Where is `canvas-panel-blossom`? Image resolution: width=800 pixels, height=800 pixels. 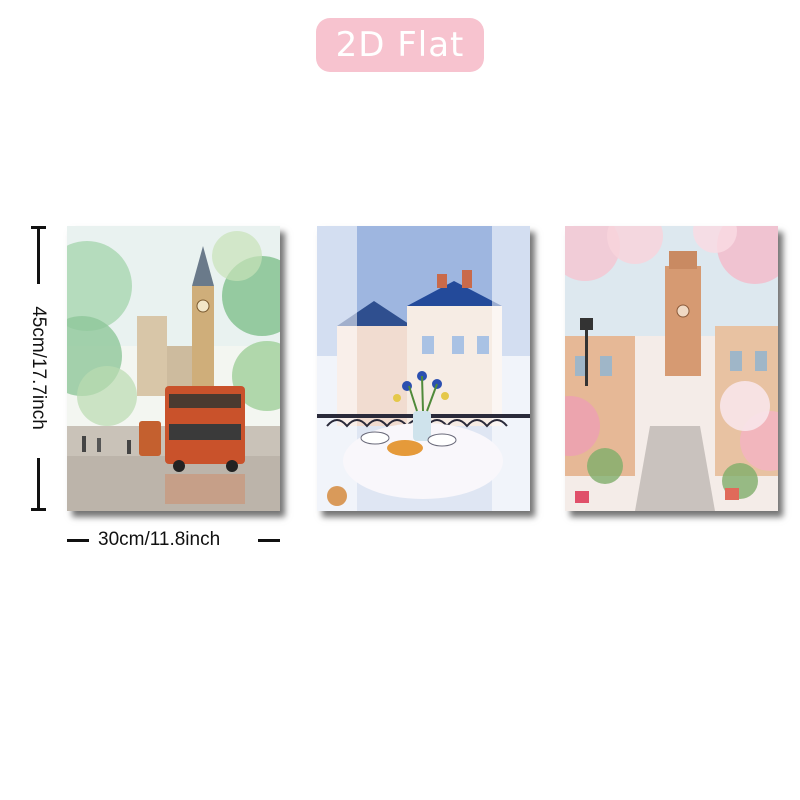
canvas-panel-blossom is located at coordinates (671, 368).